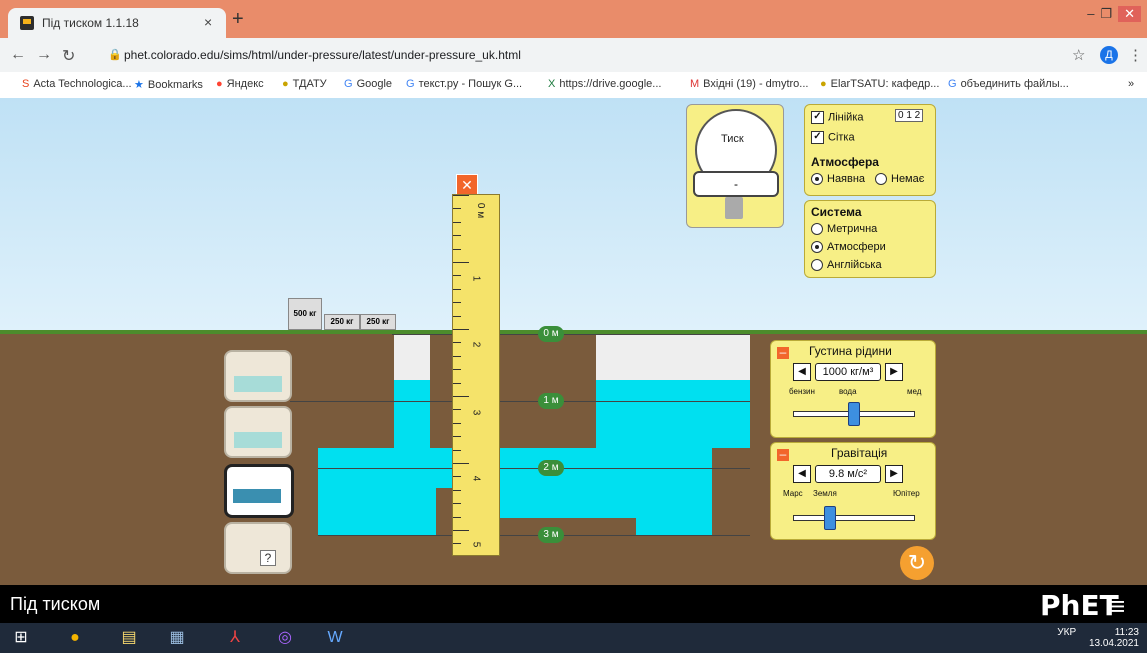  Describe the element at coordinates (894, 372) in the screenshot. I see `density-increase-button: ▶` at that location.